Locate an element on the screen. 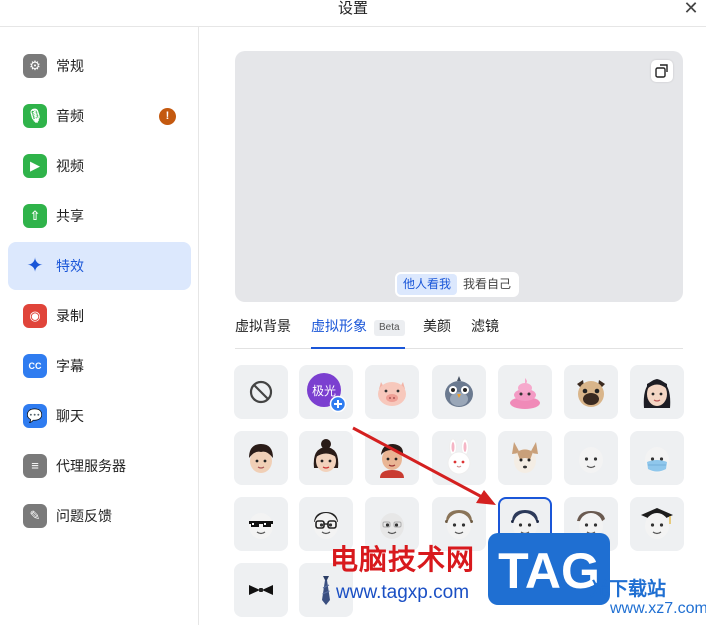  gear-icon: ⚙ is located at coordinates (35, 66).